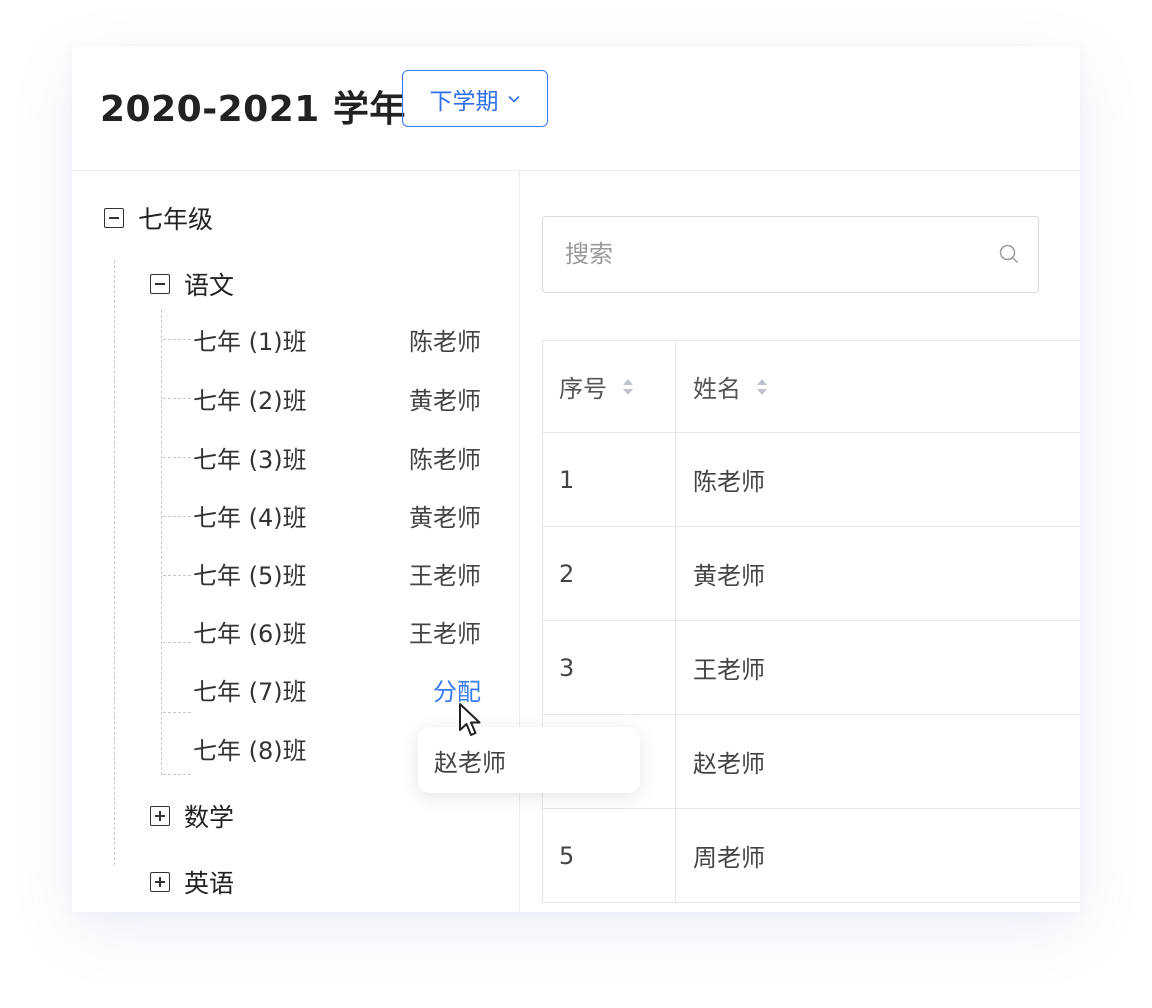 The width and height of the screenshot is (1152, 1008). I want to click on tree-node-subject-chinese: 语文, so click(192, 284).